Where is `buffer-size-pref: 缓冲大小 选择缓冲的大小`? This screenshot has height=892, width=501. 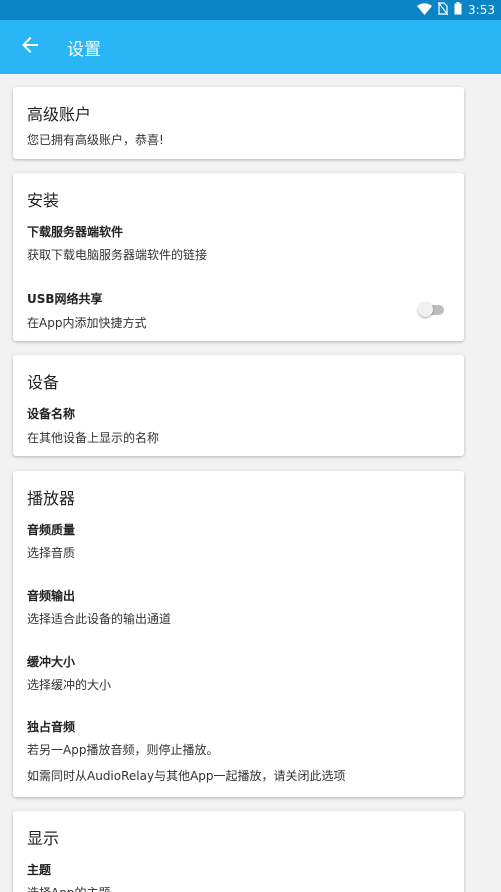
buffer-size-pref: 缓冲大小 选择缓冲的大小 is located at coordinates (238, 673).